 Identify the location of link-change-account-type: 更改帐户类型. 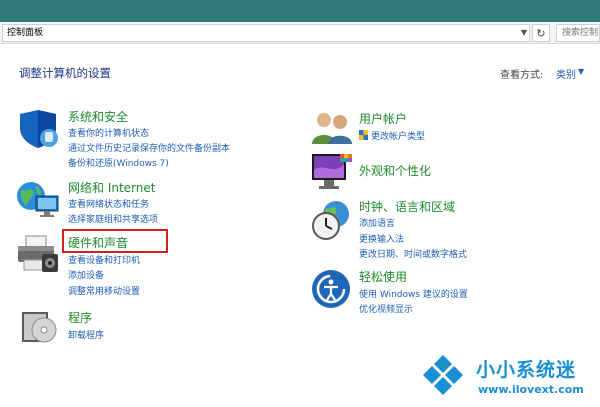
(392, 135).